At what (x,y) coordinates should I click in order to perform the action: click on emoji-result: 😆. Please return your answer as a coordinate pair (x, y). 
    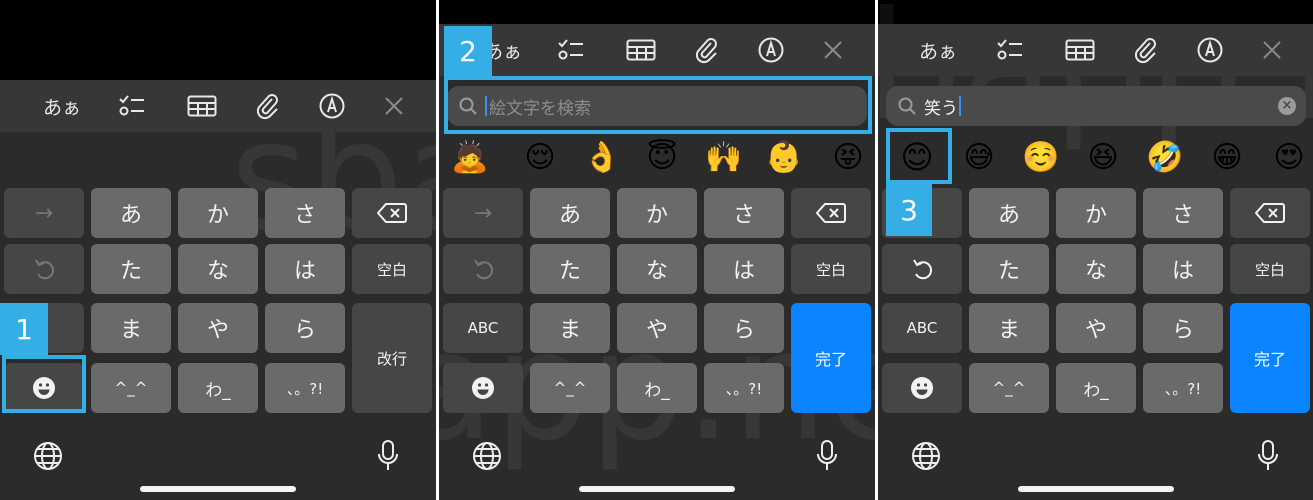
    Looking at the image, I should click on (1103, 157).